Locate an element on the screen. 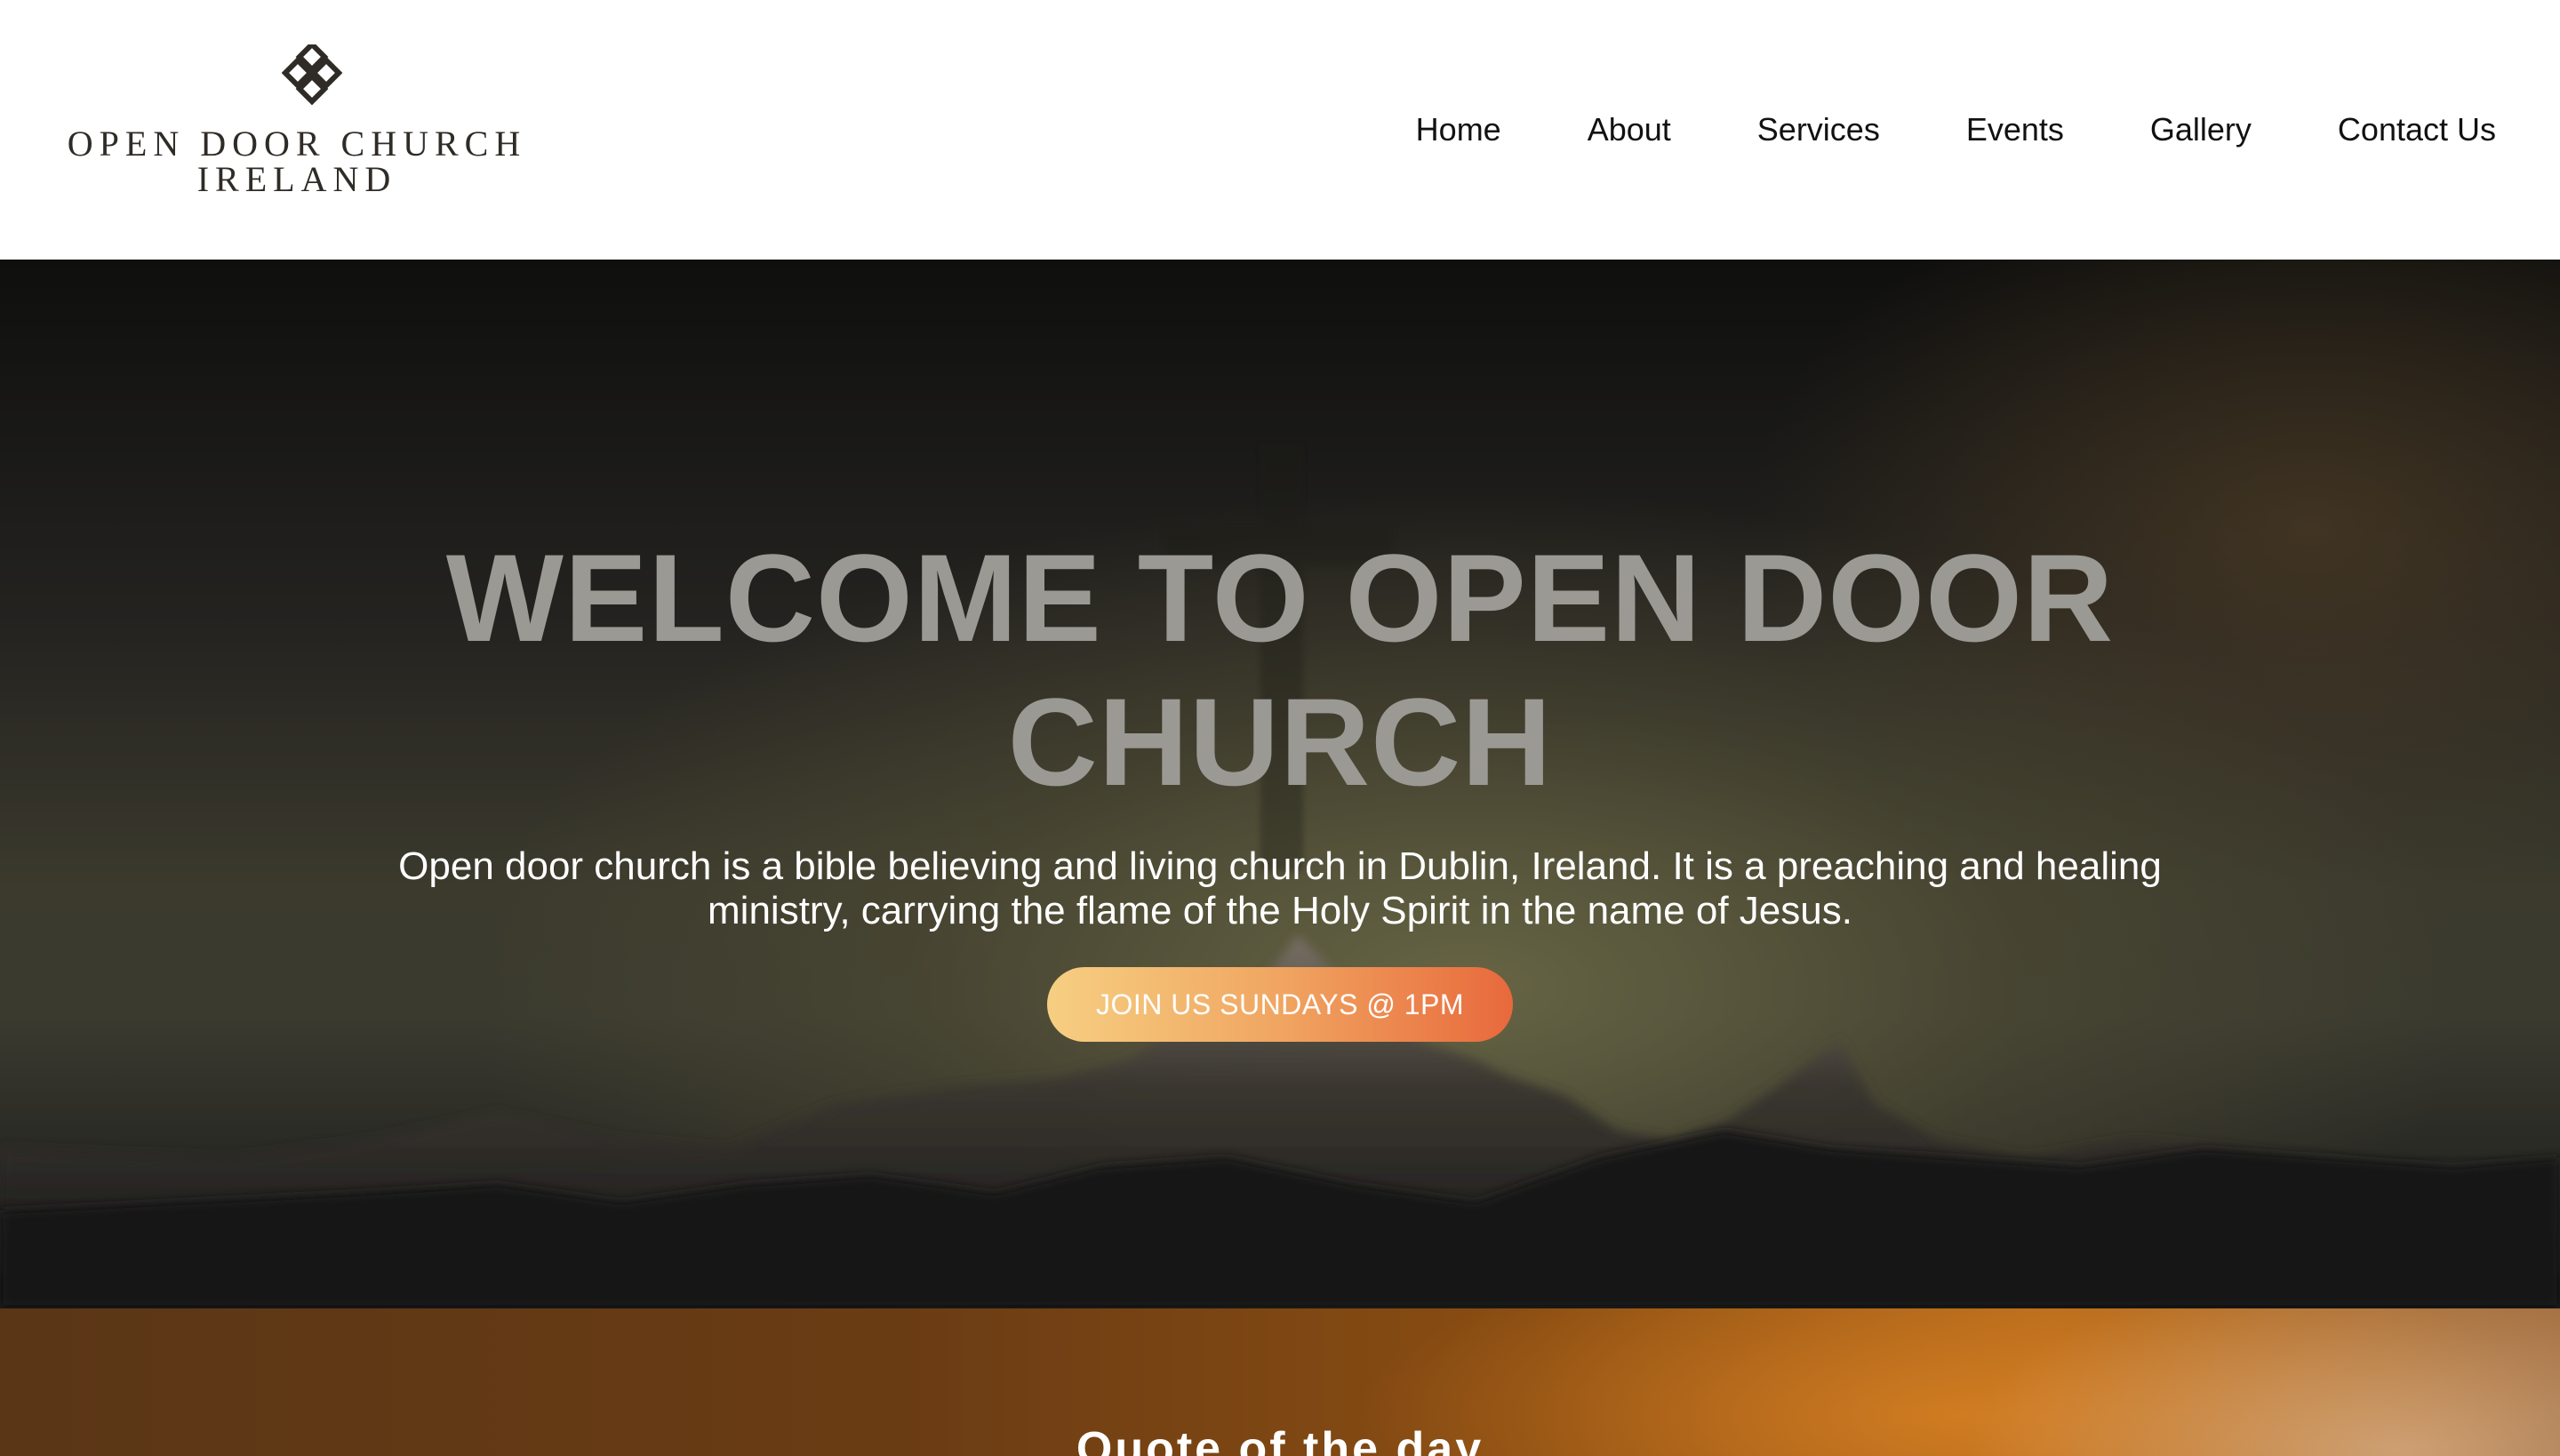  nav-link-gallery: Gallery is located at coordinates (2201, 130).